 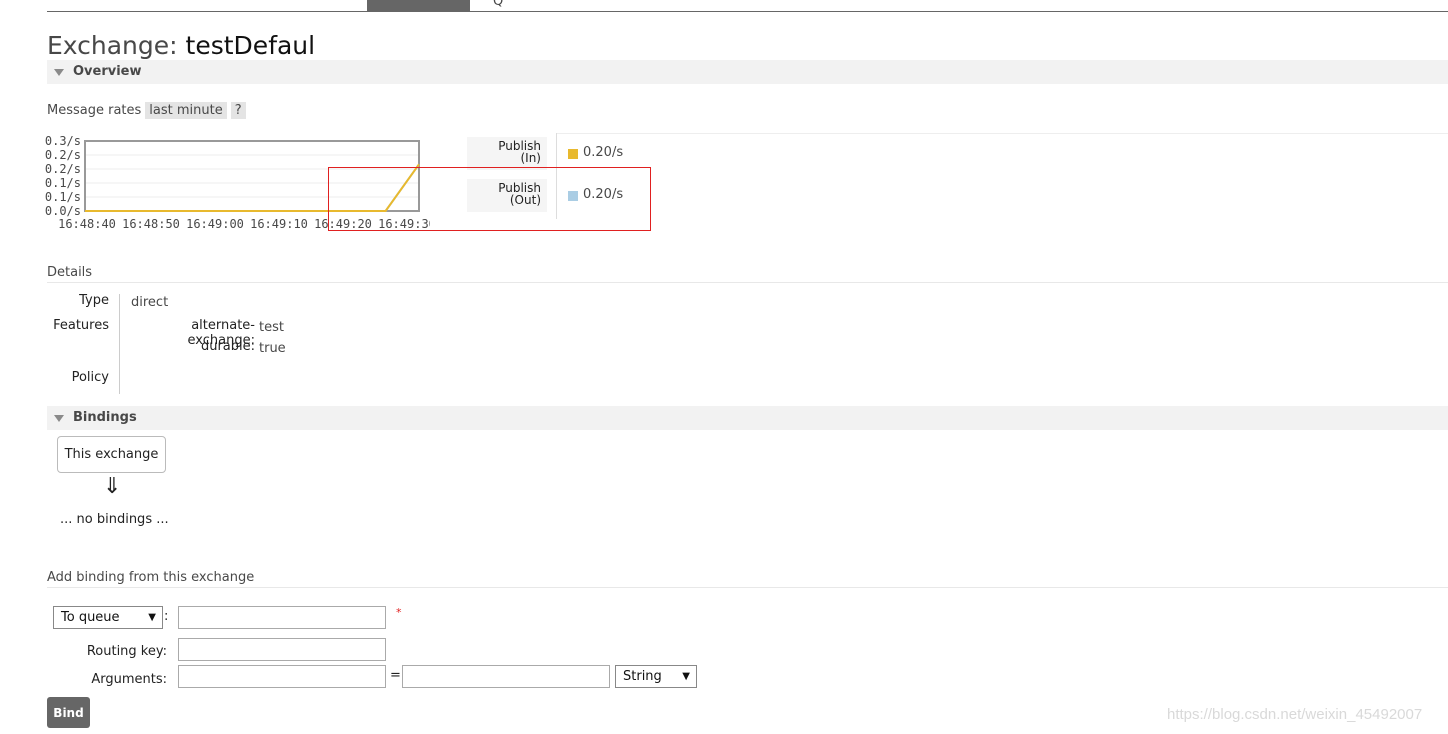 What do you see at coordinates (90, 377) in the screenshot?
I see `policy-label: Policy` at bounding box center [90, 377].